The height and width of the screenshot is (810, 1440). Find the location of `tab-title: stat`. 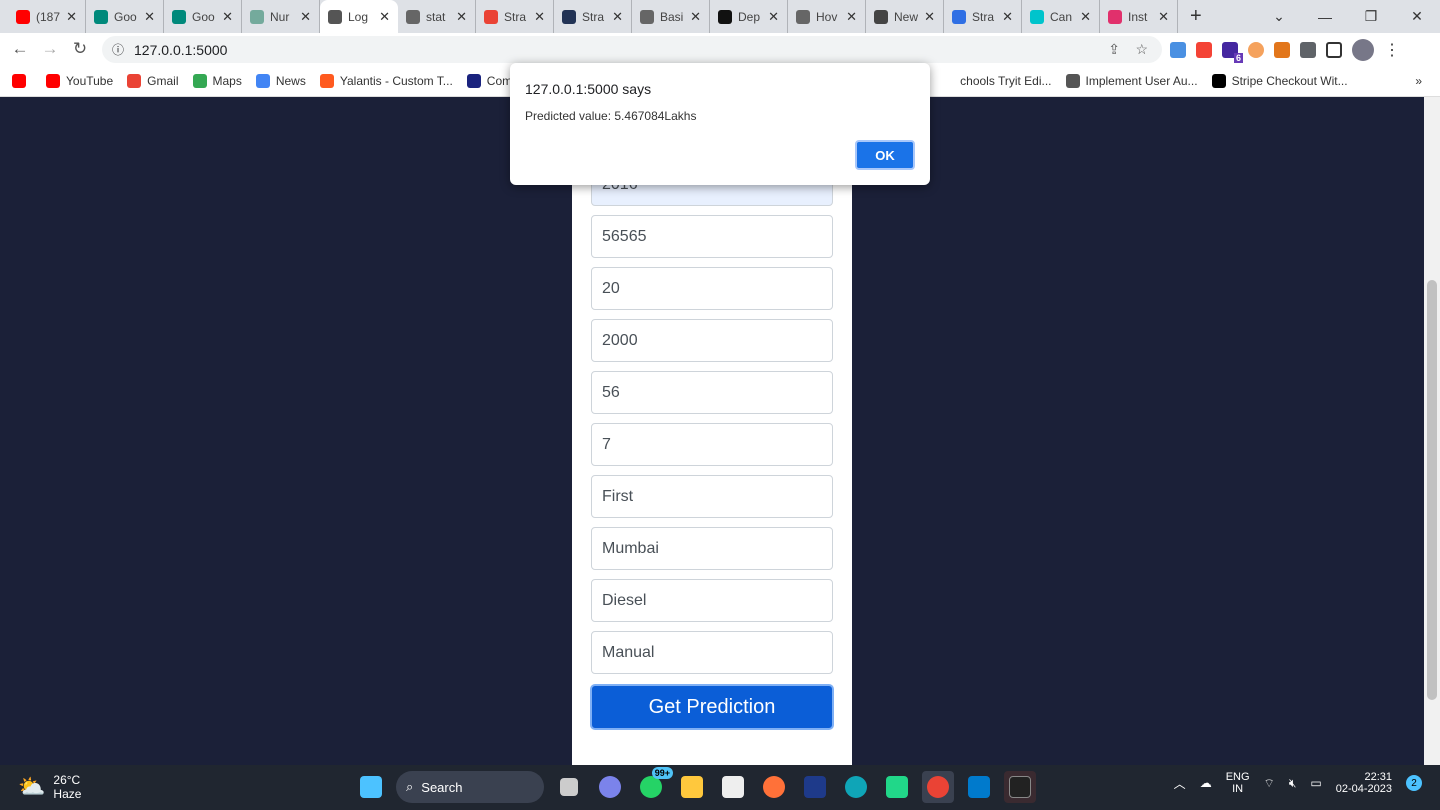

tab-title: stat is located at coordinates (436, 16).